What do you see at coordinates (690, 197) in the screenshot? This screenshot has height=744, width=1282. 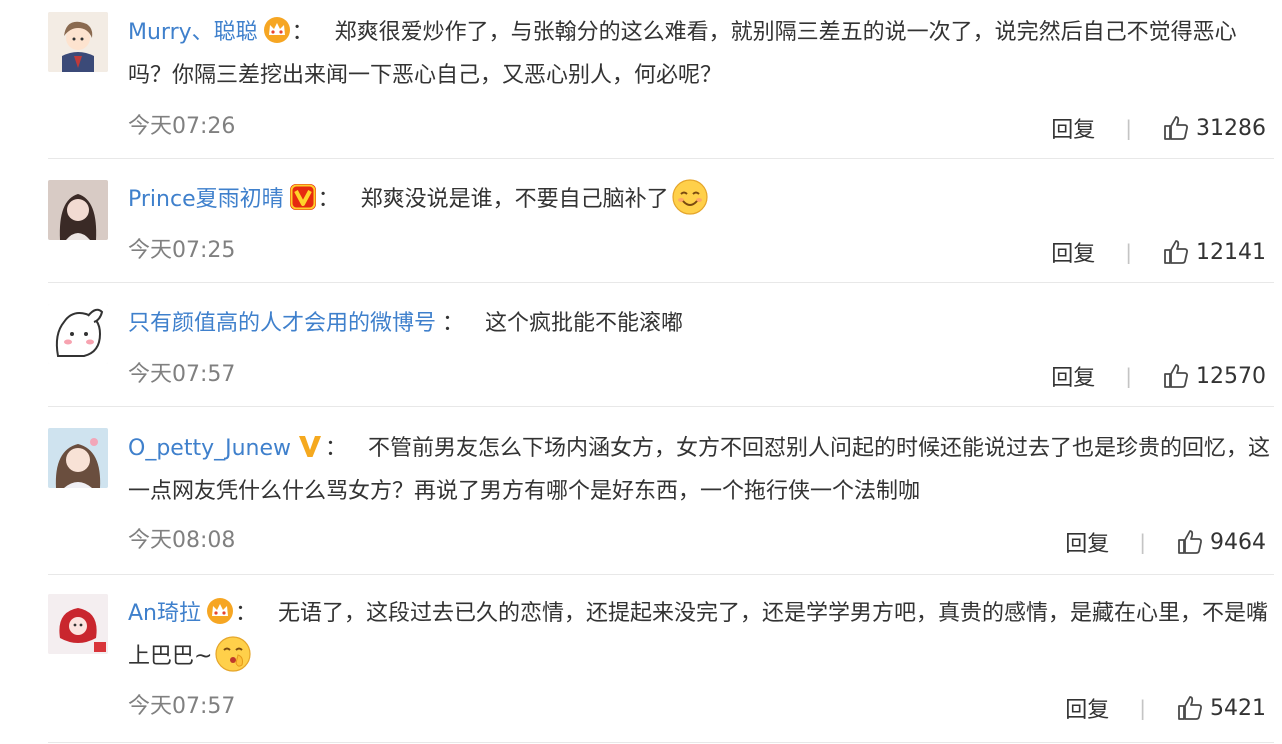 I see `smile-emoji` at bounding box center [690, 197].